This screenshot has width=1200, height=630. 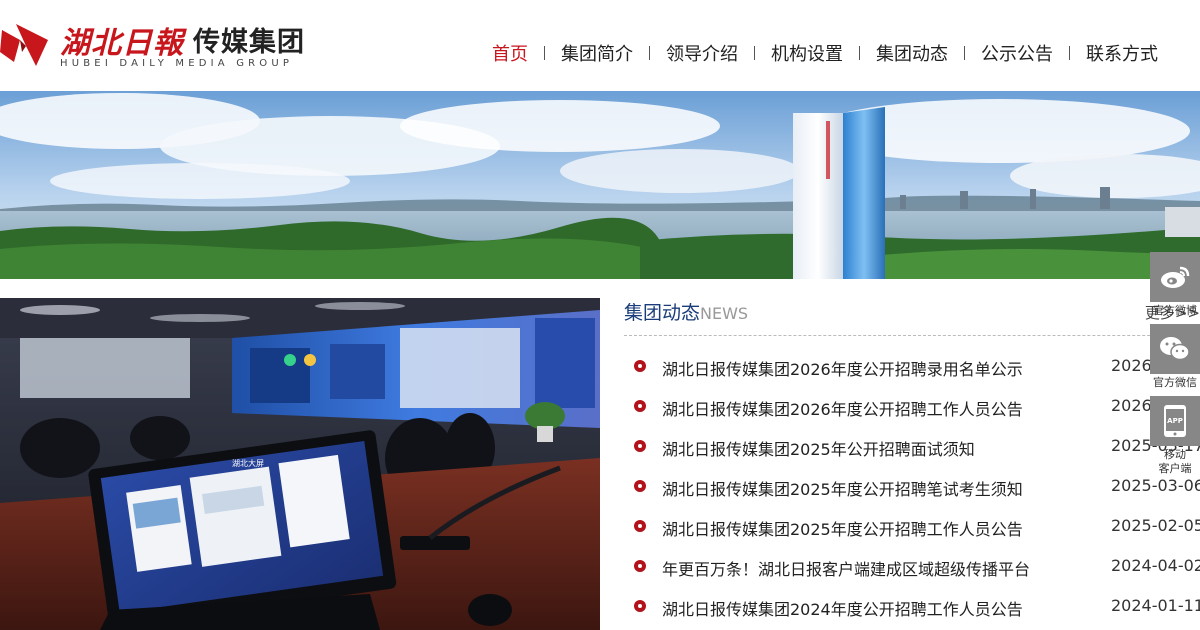 I want to click on main-nav: 首页 集团简介 领导介绍 机构设置 集团动态 公示公告 联系方式, so click(x=825, y=53).